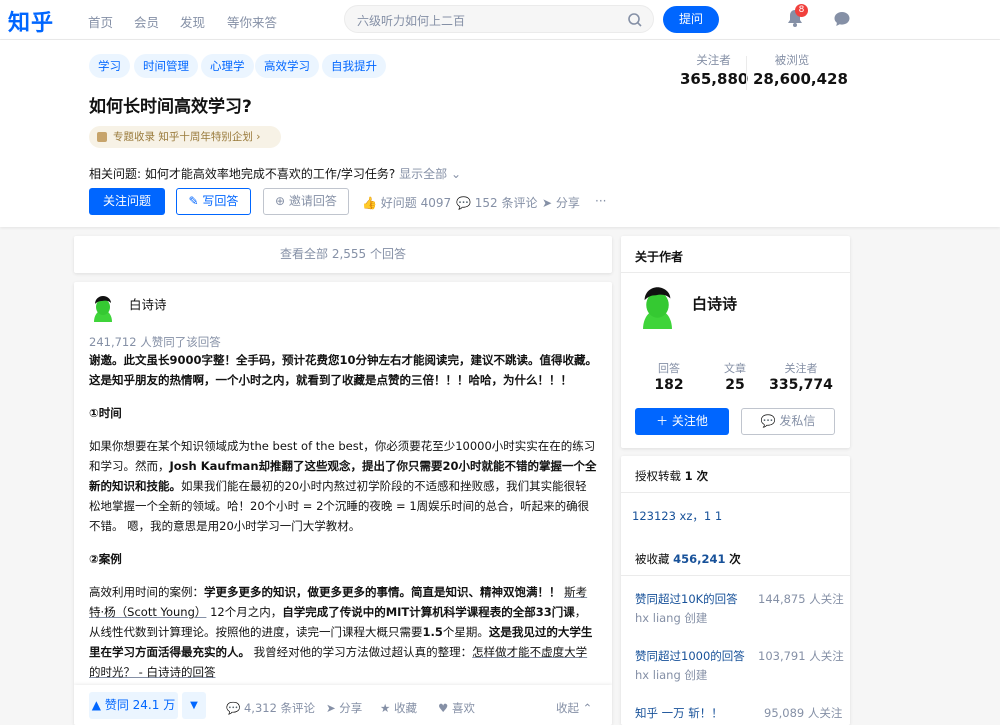 The image size is (1000, 725). I want to click on invite-icon: ⊕, so click(282, 201).